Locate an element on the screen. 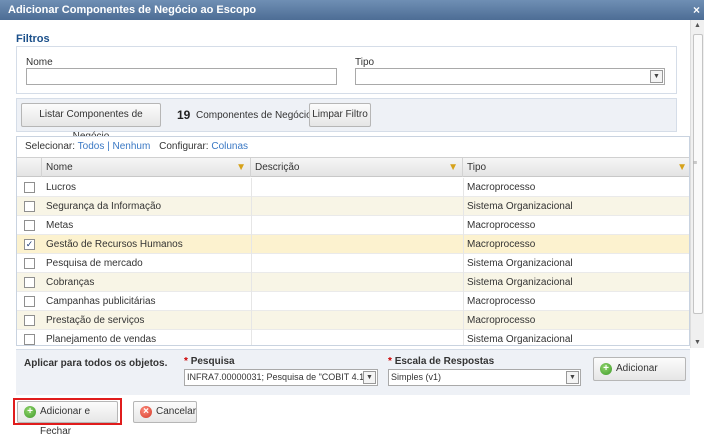  dialog-scrollbar: ▲ ≡ ▼ is located at coordinates (697, 184).